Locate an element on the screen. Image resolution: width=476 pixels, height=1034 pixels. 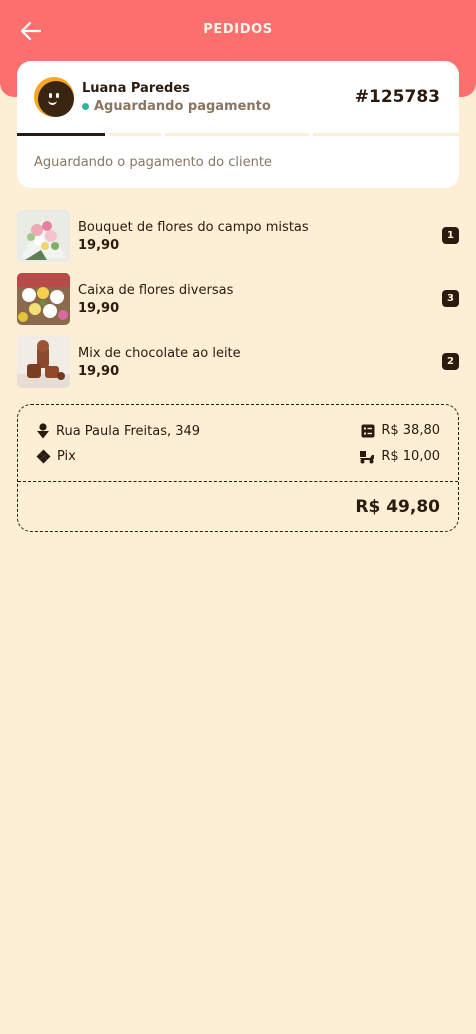
total-value: R$ 49,80 is located at coordinates (397, 507).